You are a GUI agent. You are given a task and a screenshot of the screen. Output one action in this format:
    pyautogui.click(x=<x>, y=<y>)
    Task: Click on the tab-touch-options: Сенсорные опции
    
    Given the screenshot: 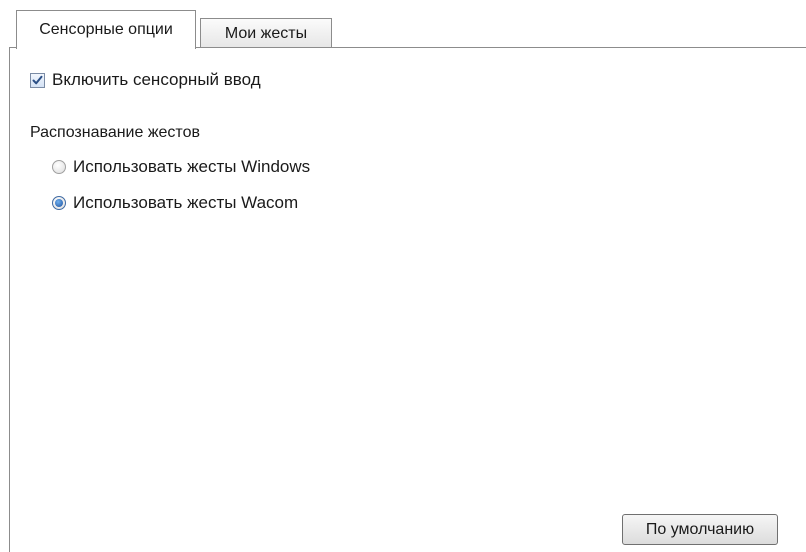 What is the action you would take?
    pyautogui.click(x=106, y=29)
    